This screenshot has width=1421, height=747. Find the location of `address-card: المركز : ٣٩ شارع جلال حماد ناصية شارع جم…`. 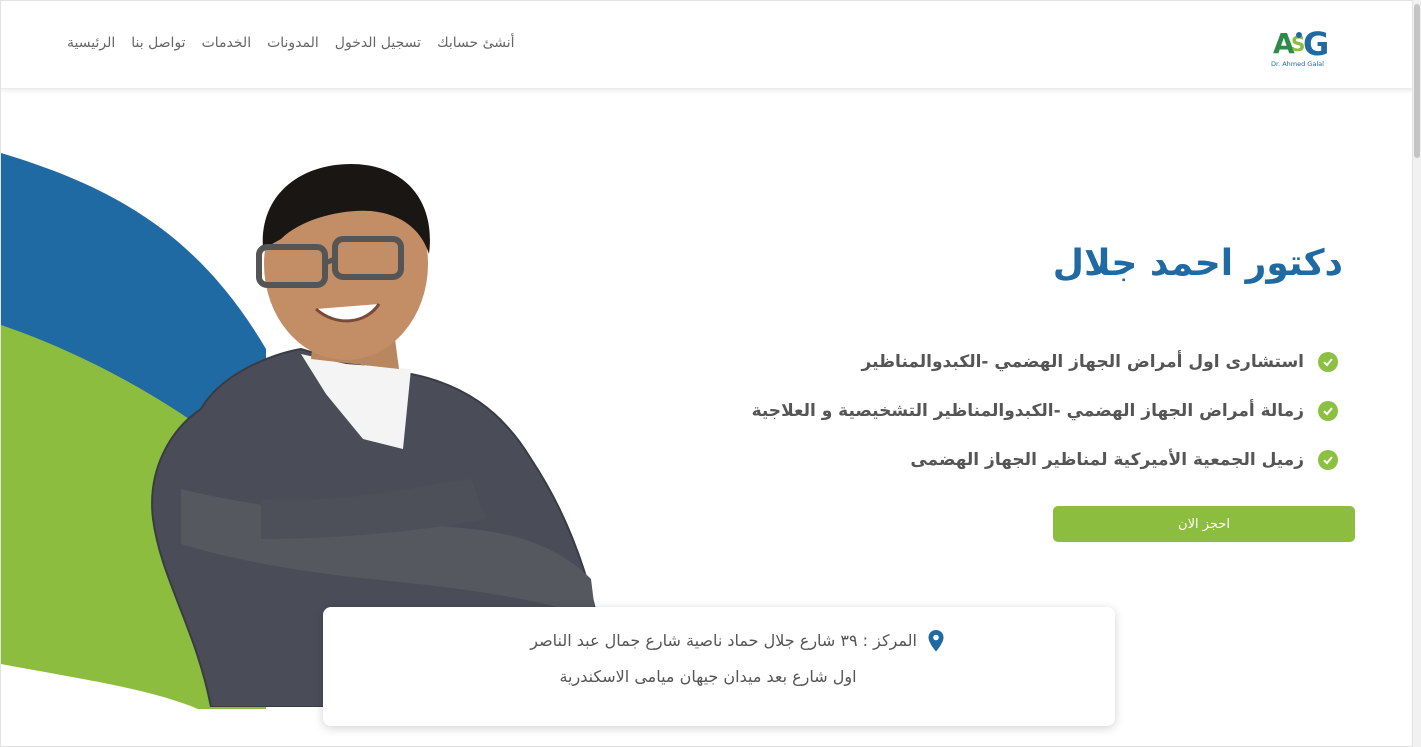

address-card: المركز : ٣٩ شارع جلال حماد ناصية شارع جم… is located at coordinates (719, 666).